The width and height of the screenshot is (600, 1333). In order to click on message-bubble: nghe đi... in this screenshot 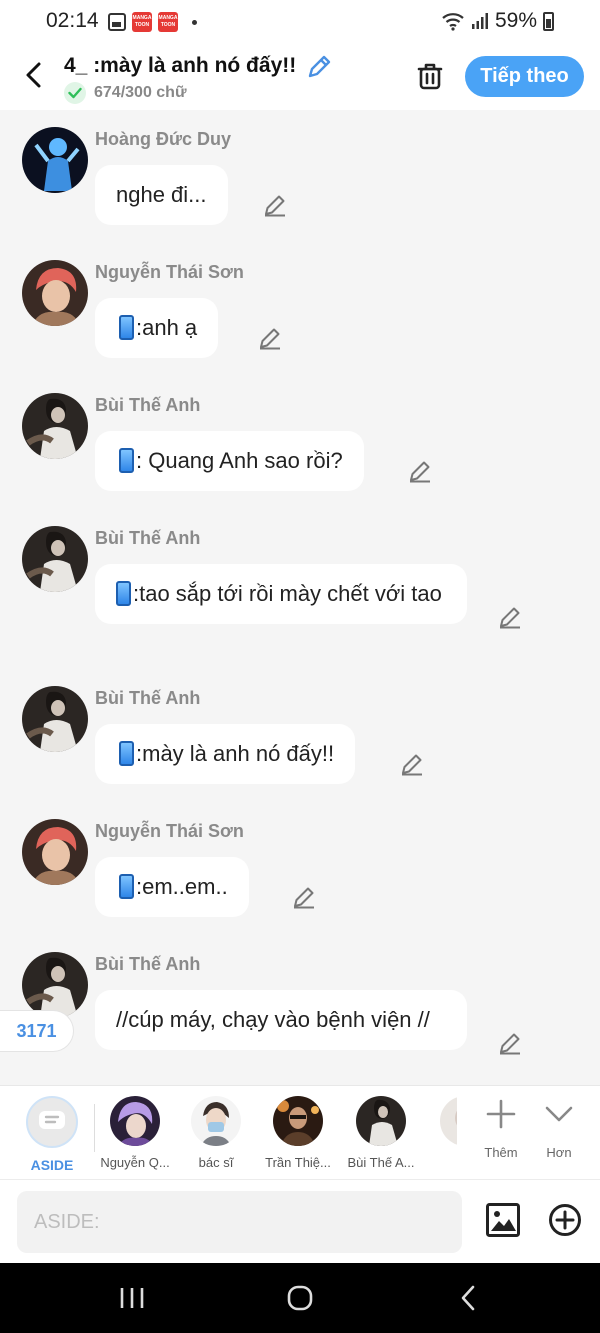, I will do `click(161, 195)`.